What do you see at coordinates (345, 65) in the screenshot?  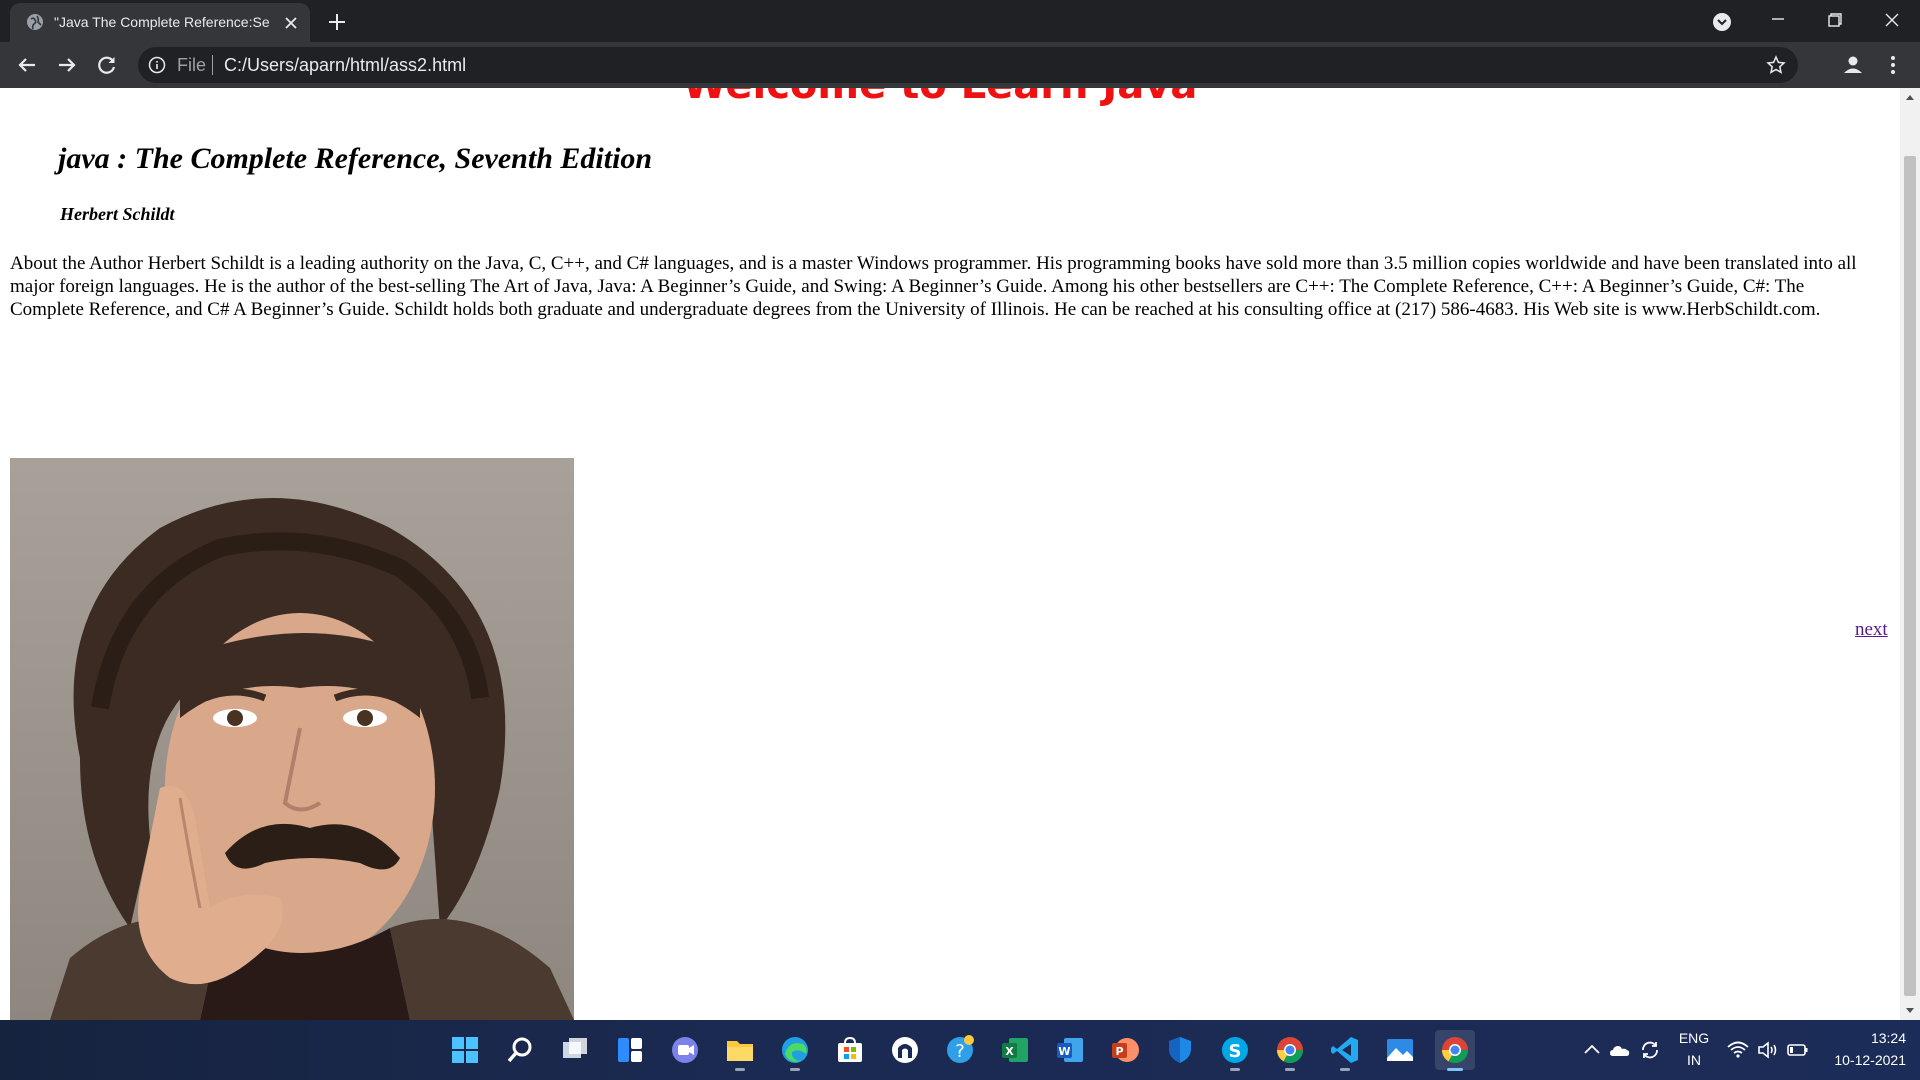 I see `url-text: C:/Users/aparn/html/ass2.html` at bounding box center [345, 65].